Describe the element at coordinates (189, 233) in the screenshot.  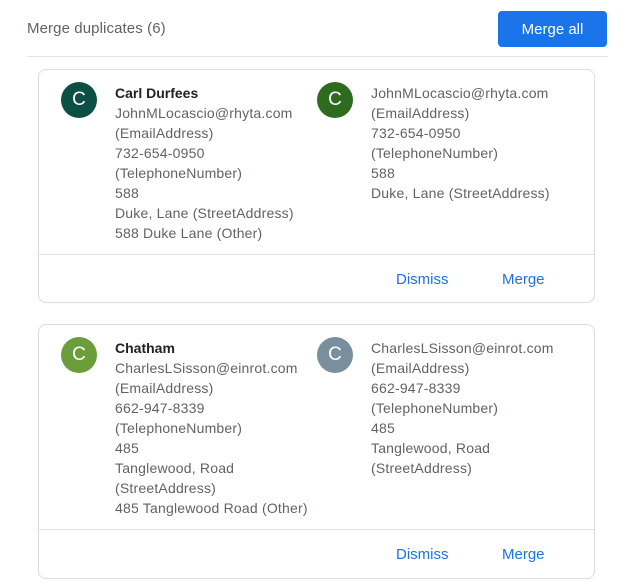
I see `detail-line: 588 Duke Lane (Other)` at that location.